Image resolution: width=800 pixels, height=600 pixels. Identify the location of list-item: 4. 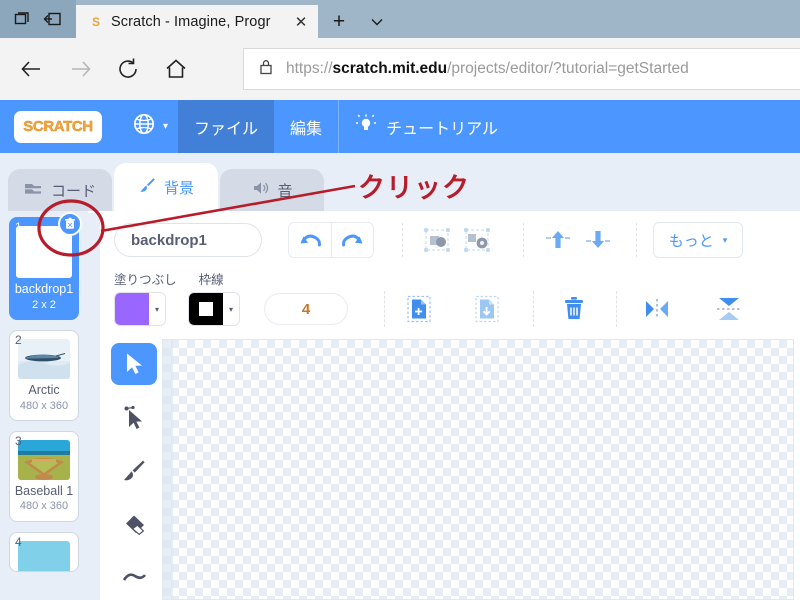
(44, 551).